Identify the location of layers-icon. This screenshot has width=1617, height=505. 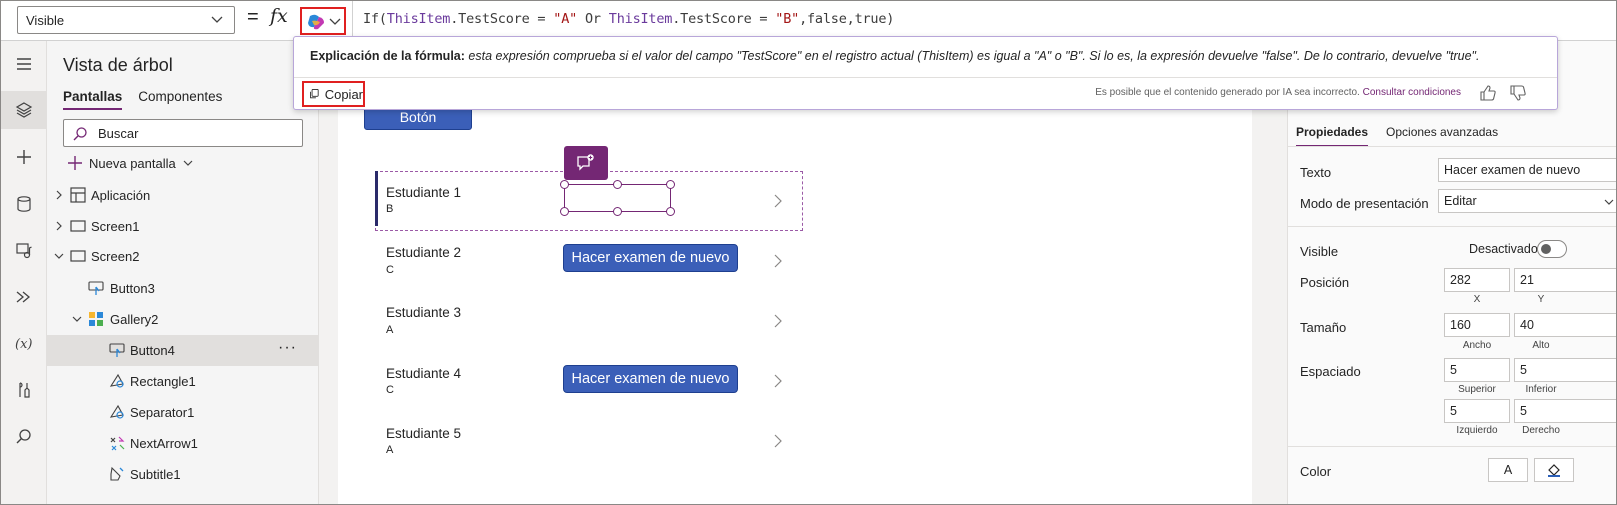
(23, 110).